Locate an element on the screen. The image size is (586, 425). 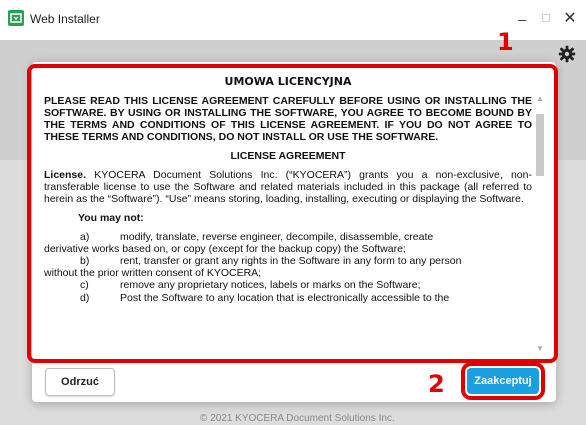
list-item-label: b) is located at coordinates (85, 261).